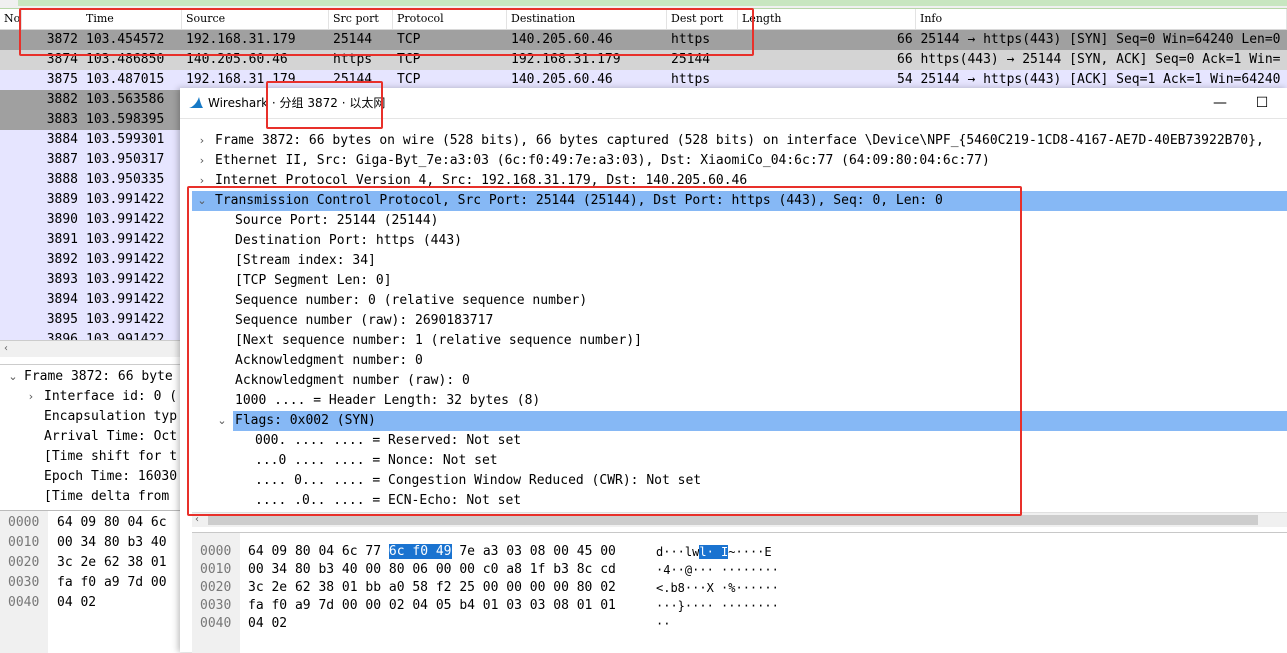  Describe the element at coordinates (691, 39) in the screenshot. I see `packet-cell-dport: https` at that location.